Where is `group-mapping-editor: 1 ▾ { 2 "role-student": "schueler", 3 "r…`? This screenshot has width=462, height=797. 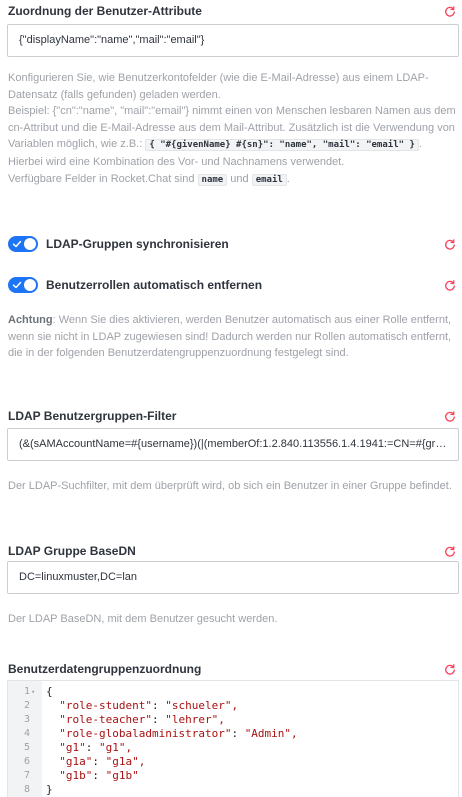
group-mapping-editor: 1 ▾ { 2 "role-student": "schueler", 3 "r… is located at coordinates (233, 738).